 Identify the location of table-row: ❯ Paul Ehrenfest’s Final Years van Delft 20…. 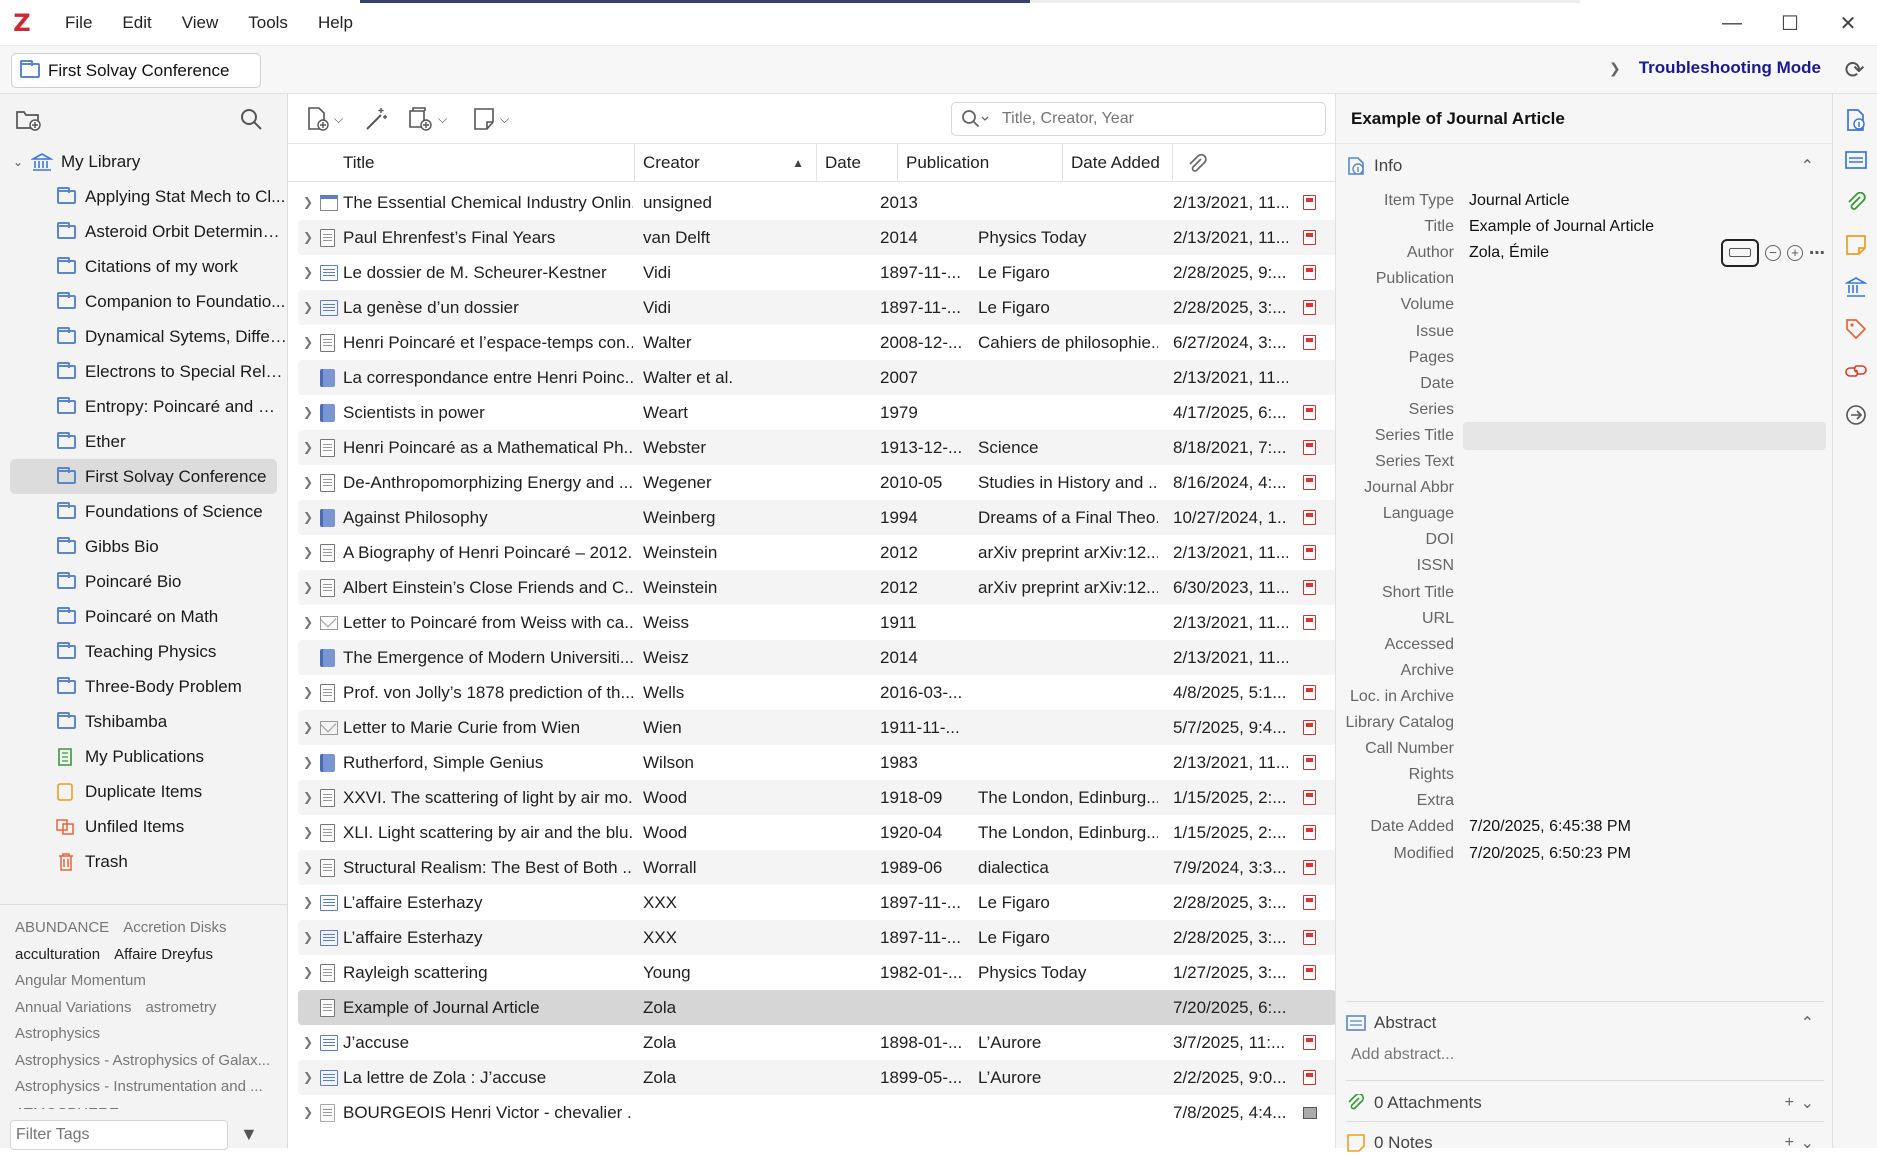
(817, 237).